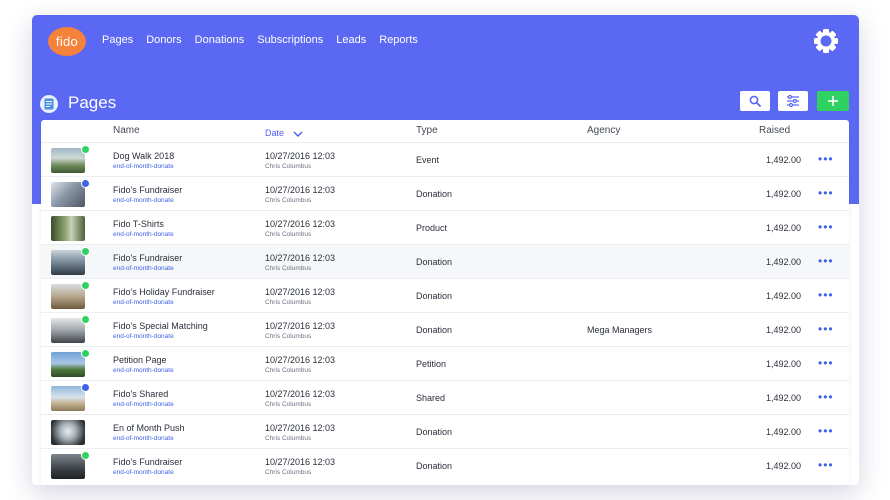 The height and width of the screenshot is (500, 890). I want to click on search-button, so click(755, 101).